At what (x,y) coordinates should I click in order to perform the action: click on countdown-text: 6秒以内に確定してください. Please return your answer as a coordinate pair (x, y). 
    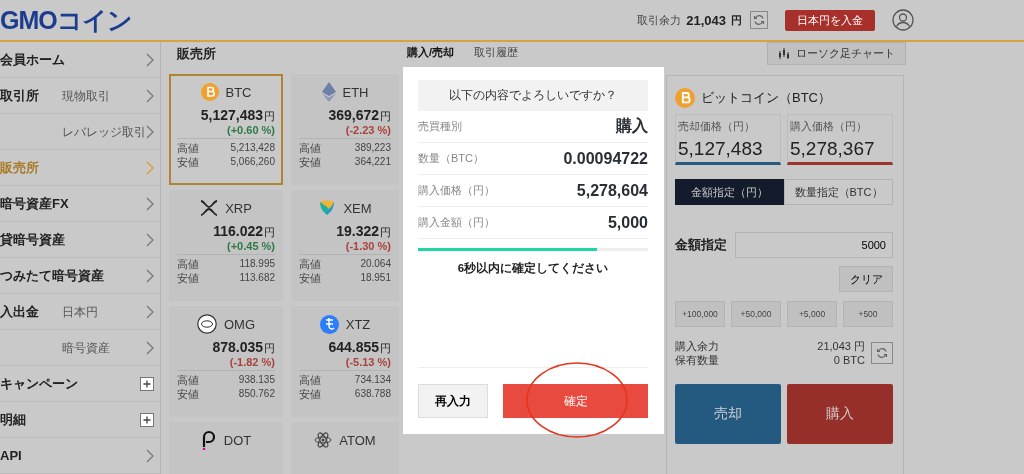
    Looking at the image, I should click on (533, 268).